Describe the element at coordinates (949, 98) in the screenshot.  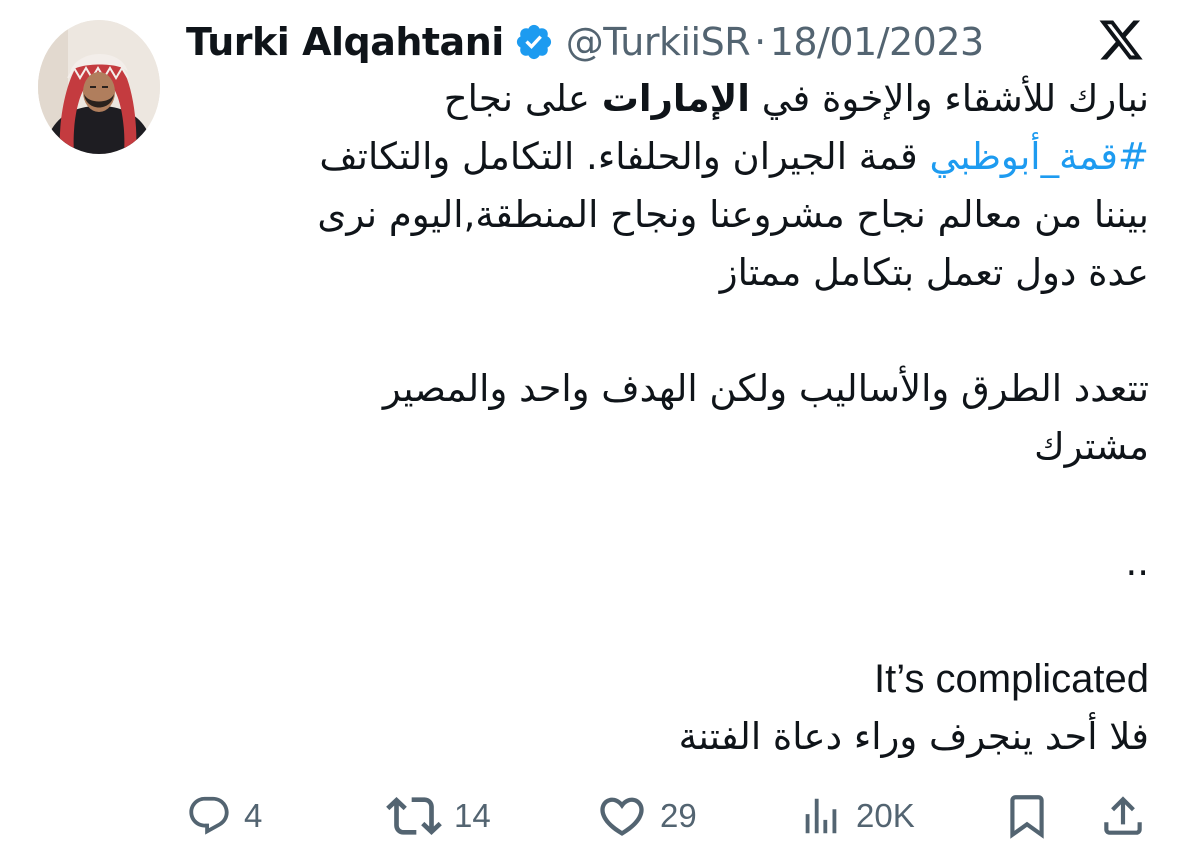
I see `text-fragment: نبارك للأشقاء والإخوة في` at that location.